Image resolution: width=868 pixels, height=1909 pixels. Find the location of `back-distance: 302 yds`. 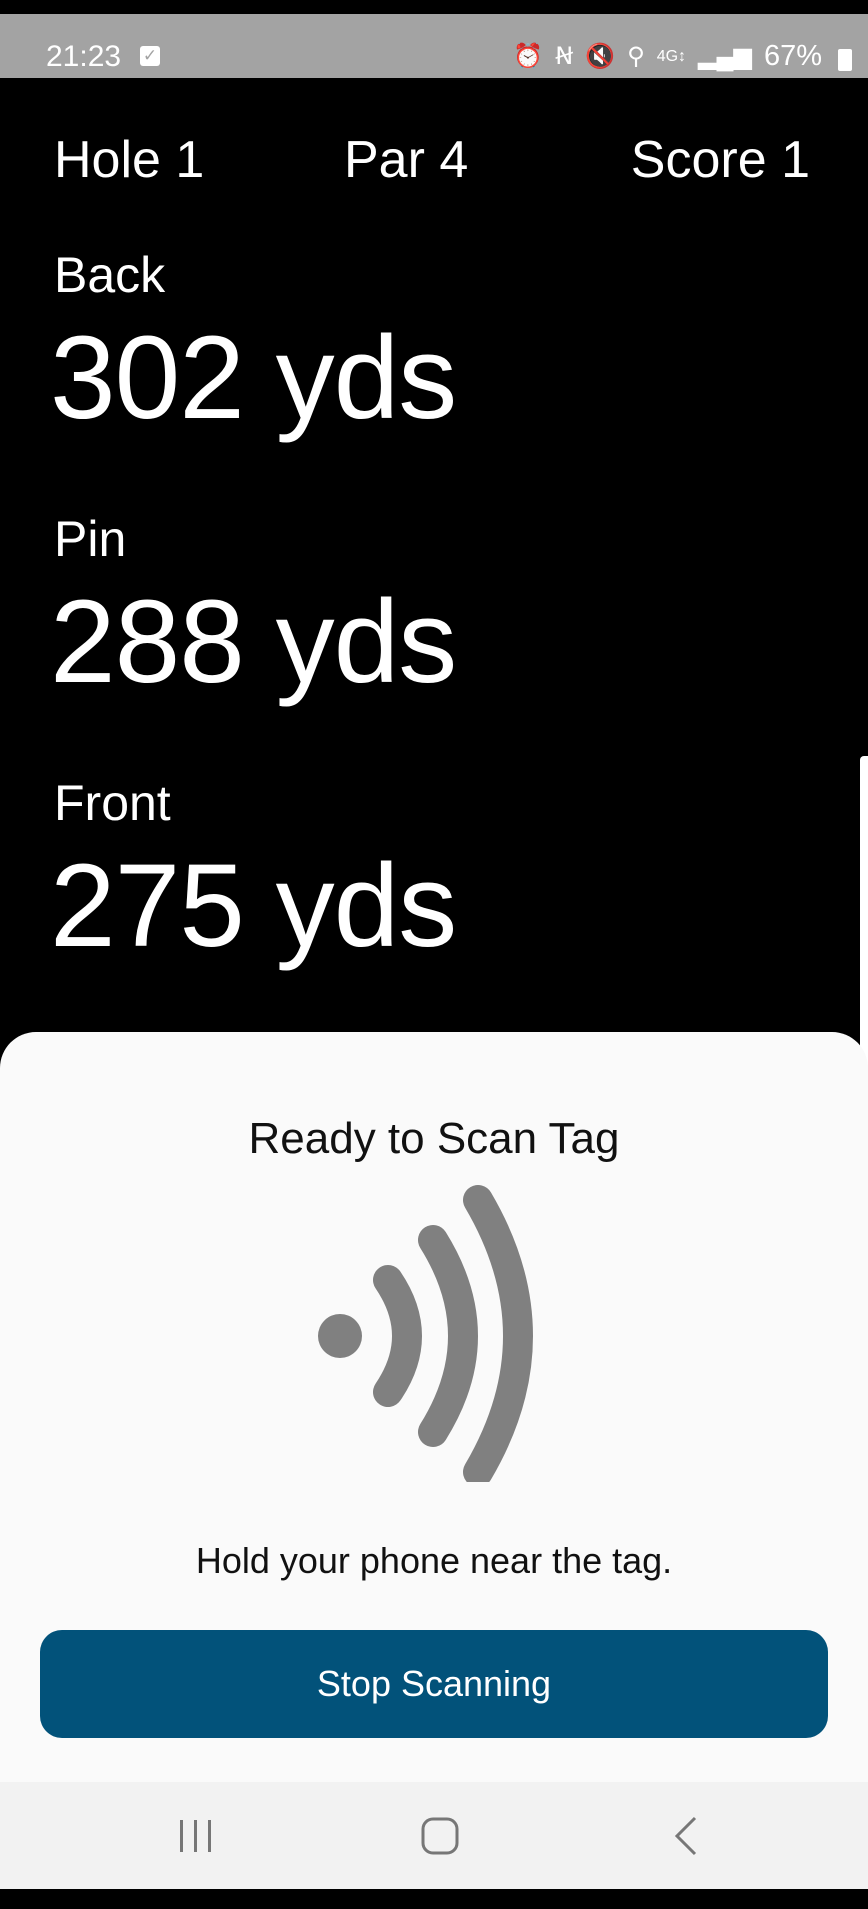

back-distance: 302 yds is located at coordinates (253, 378).